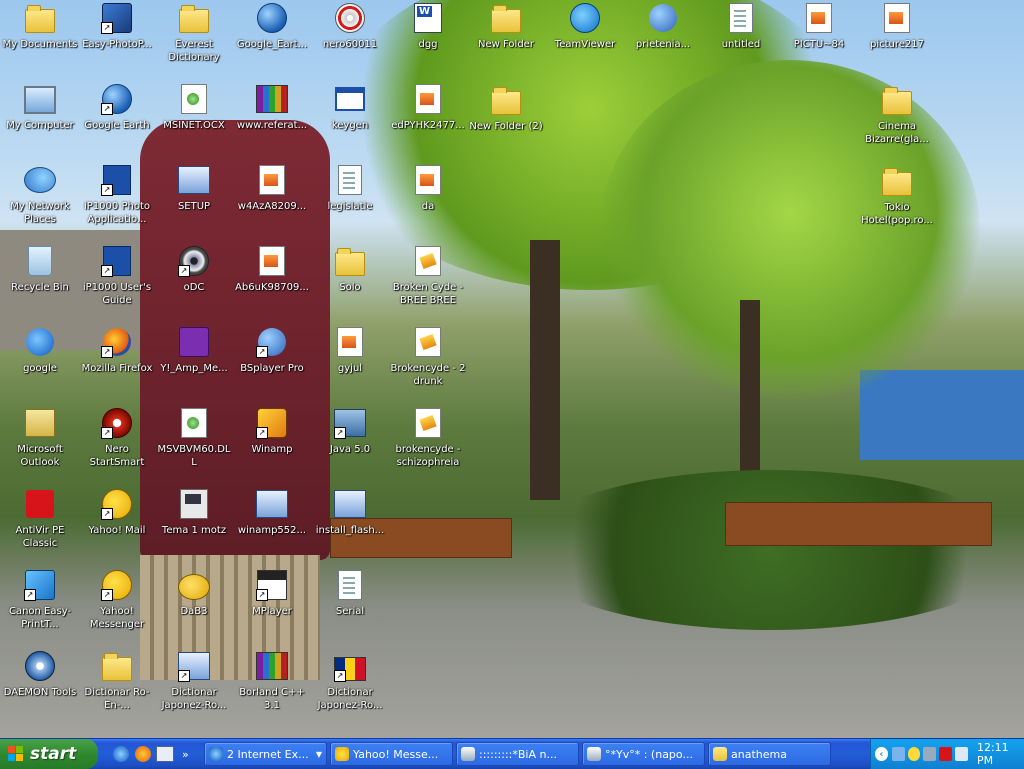 The height and width of the screenshot is (769, 1024). I want to click on desktop-icon: ↗ Yahoo! Mail, so click(117, 527).